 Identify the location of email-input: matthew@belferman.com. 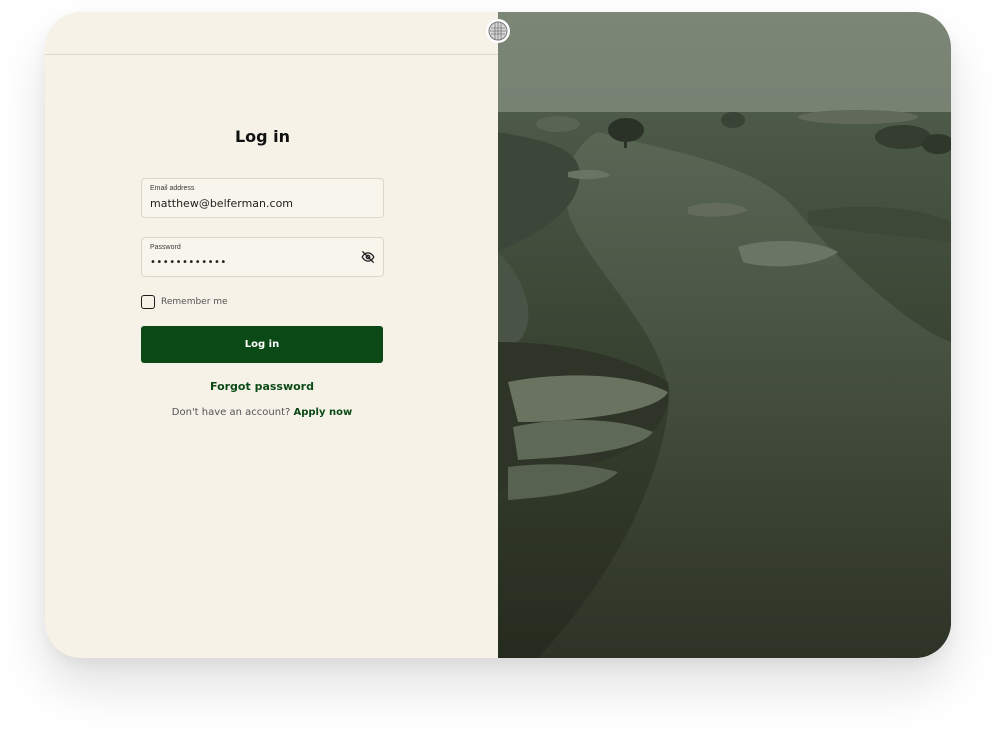
(250, 203).